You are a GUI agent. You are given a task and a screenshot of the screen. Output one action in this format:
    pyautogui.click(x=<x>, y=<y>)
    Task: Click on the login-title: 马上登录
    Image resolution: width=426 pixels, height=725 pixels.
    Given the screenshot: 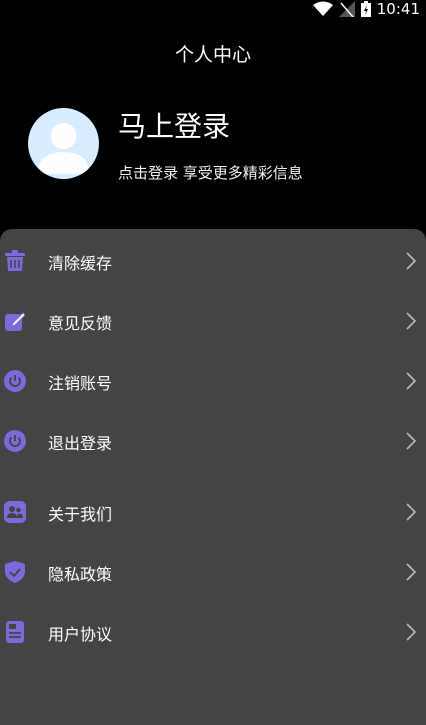 What is the action you would take?
    pyautogui.click(x=174, y=125)
    